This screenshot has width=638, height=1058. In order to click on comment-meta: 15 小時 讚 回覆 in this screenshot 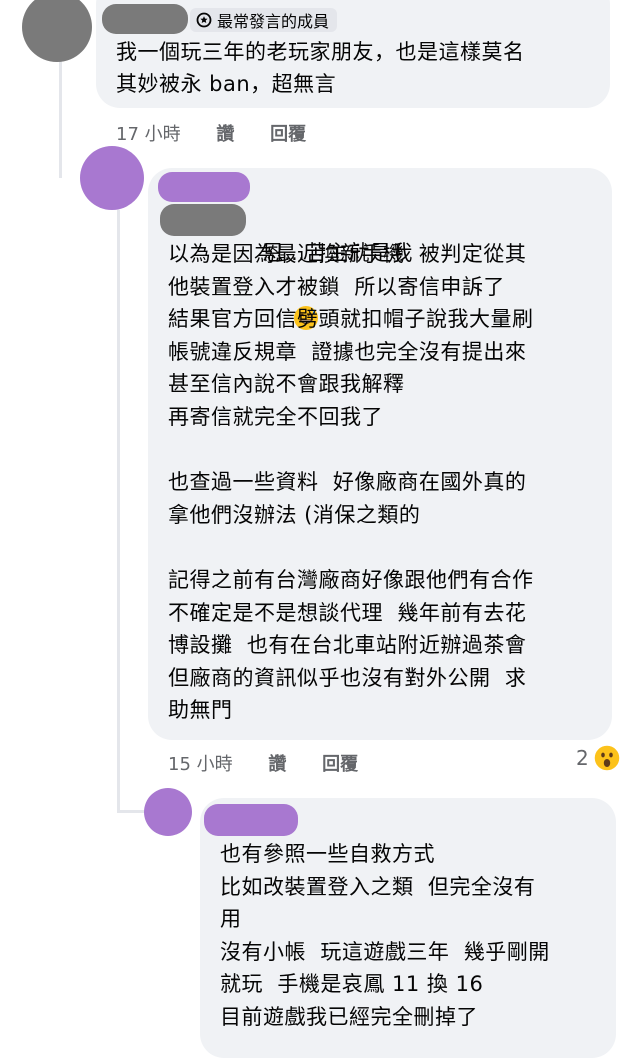, I will do `click(278, 763)`.